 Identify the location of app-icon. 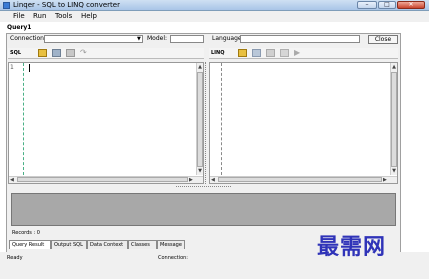
(6, 5).